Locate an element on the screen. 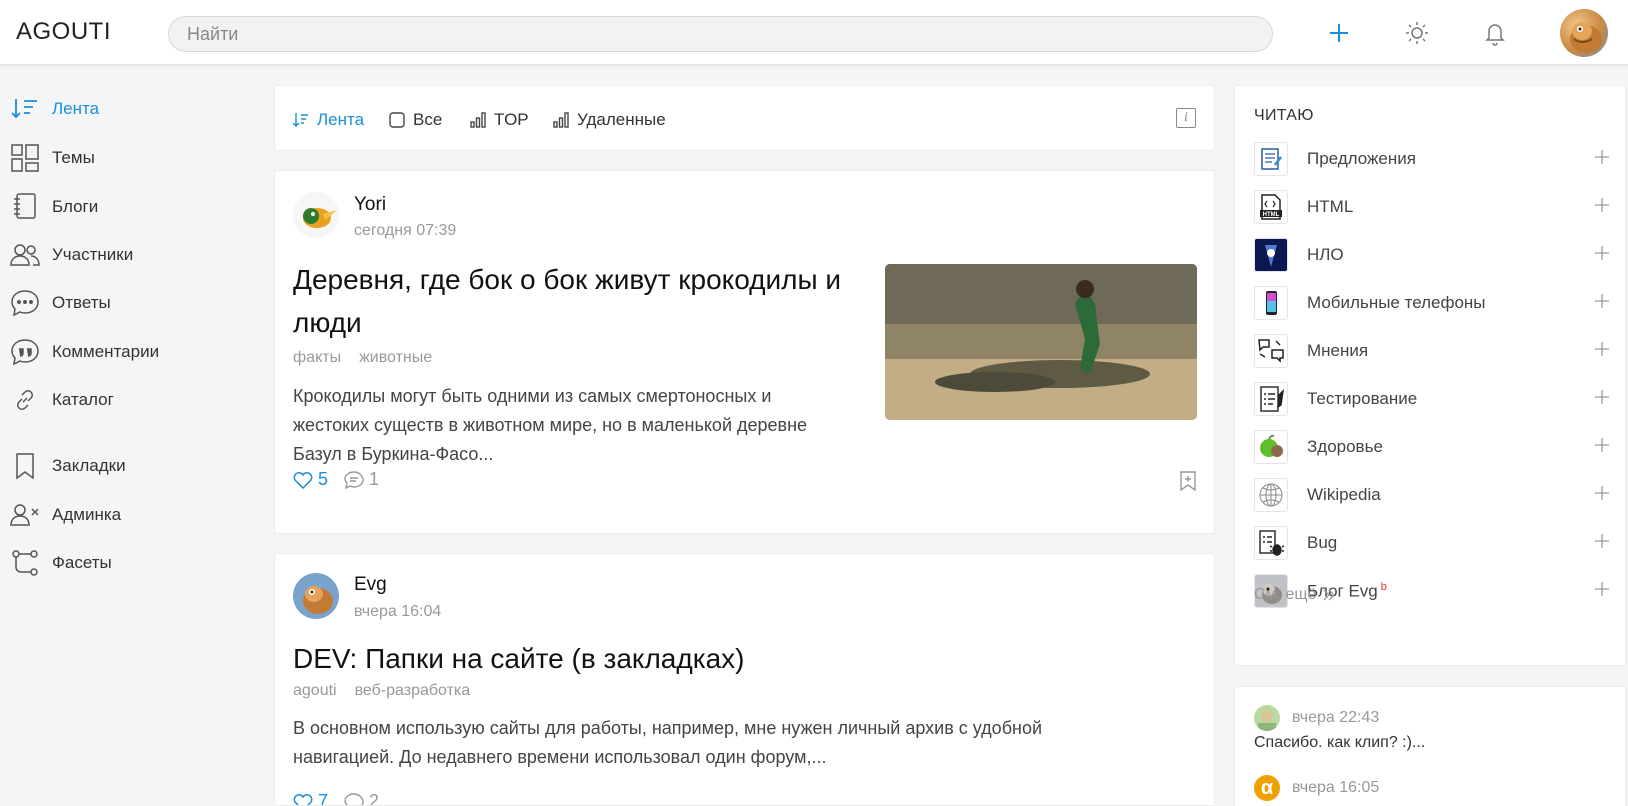  tab-label: Удаленные is located at coordinates (621, 119).